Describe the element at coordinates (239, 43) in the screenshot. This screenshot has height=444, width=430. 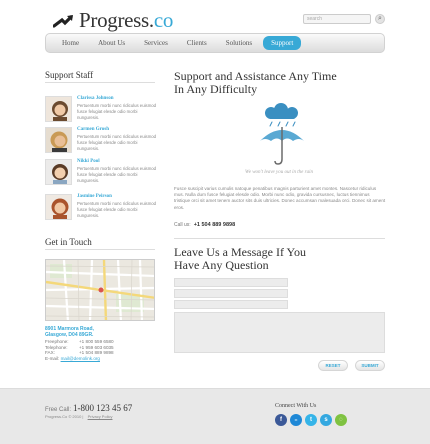
I see `nav-solutions: Solutions` at that location.